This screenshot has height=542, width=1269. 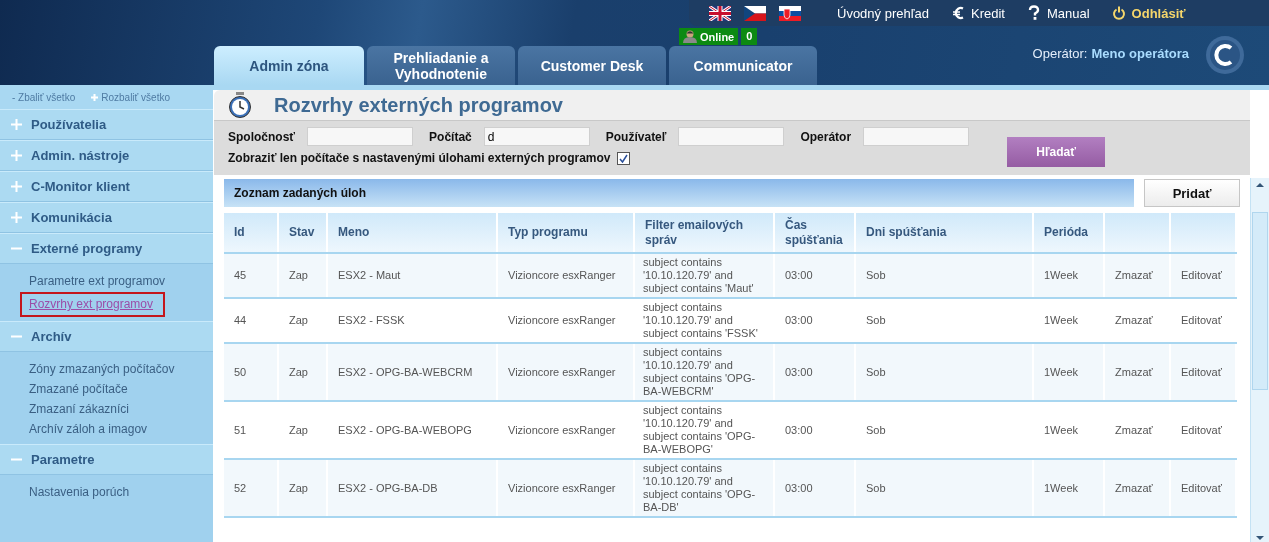 What do you see at coordinates (63, 459) in the screenshot?
I see `sidebar-group: Parametre` at bounding box center [63, 459].